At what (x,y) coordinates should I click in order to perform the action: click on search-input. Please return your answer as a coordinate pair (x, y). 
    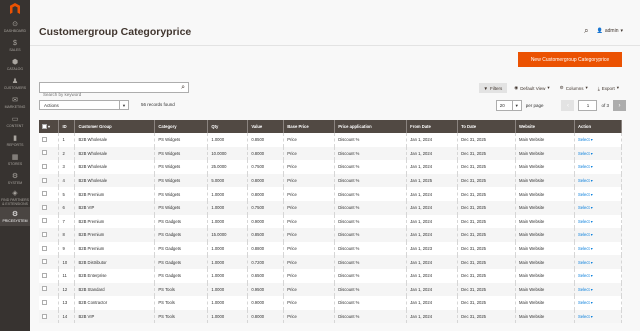
    Looking at the image, I should click on (105, 94).